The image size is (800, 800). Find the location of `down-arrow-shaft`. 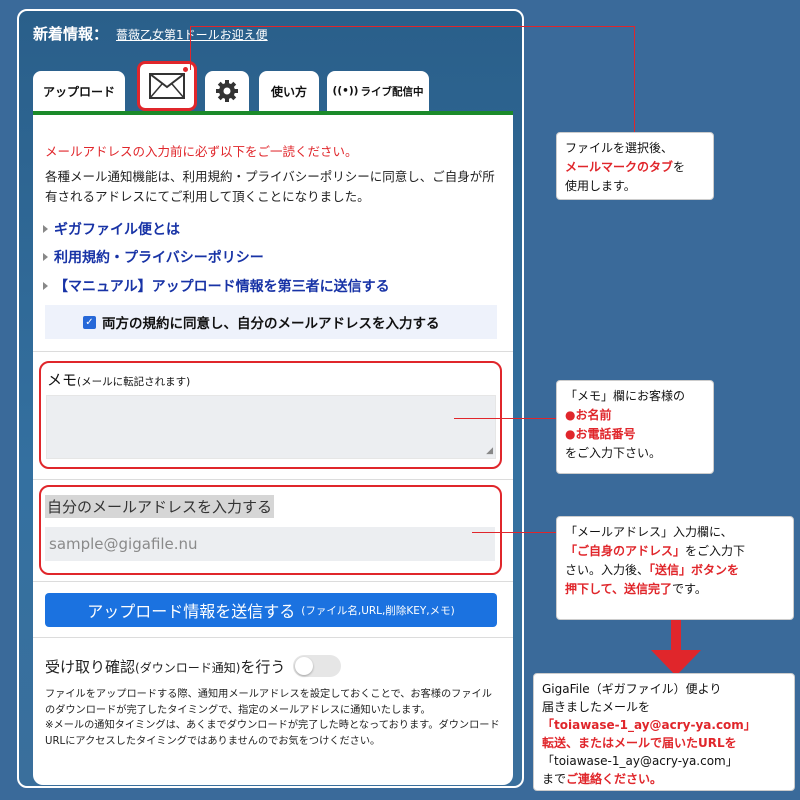

down-arrow-shaft is located at coordinates (676, 636).